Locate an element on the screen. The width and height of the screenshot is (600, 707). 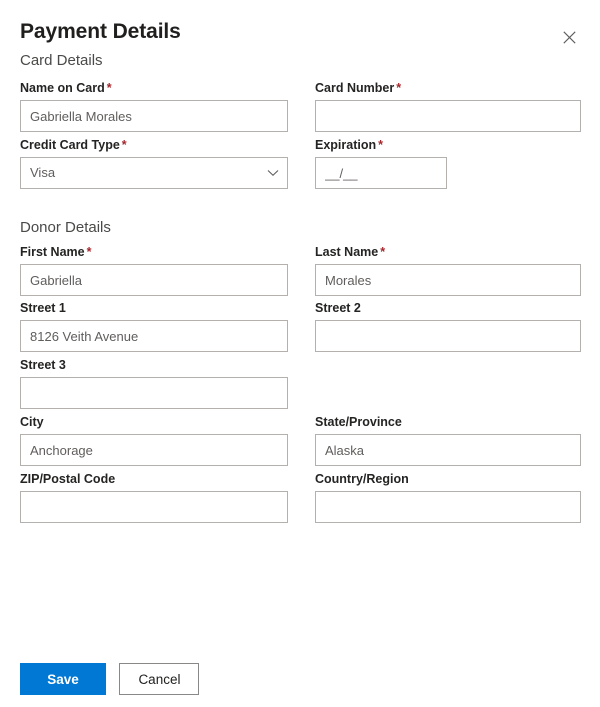
street-1-input is located at coordinates (154, 336).